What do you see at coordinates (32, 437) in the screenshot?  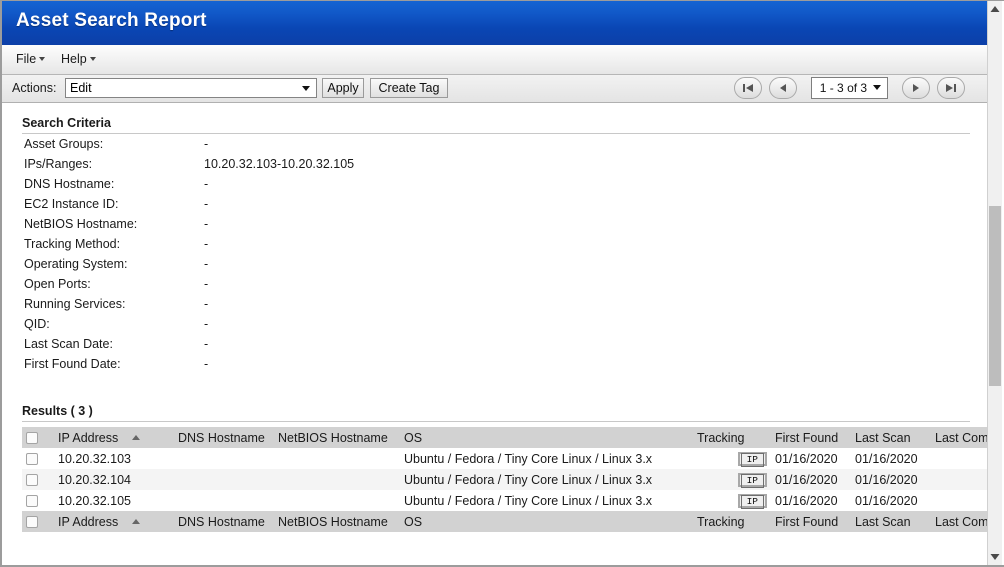 I see `select-all-checkbox` at bounding box center [32, 437].